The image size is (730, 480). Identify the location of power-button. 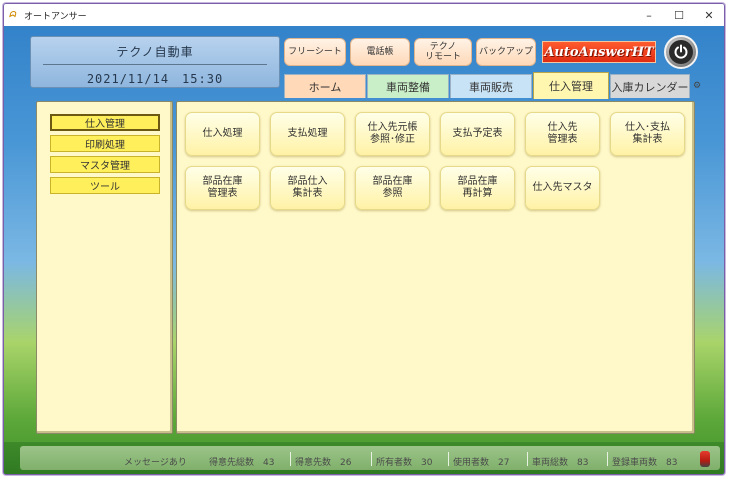
(681, 52).